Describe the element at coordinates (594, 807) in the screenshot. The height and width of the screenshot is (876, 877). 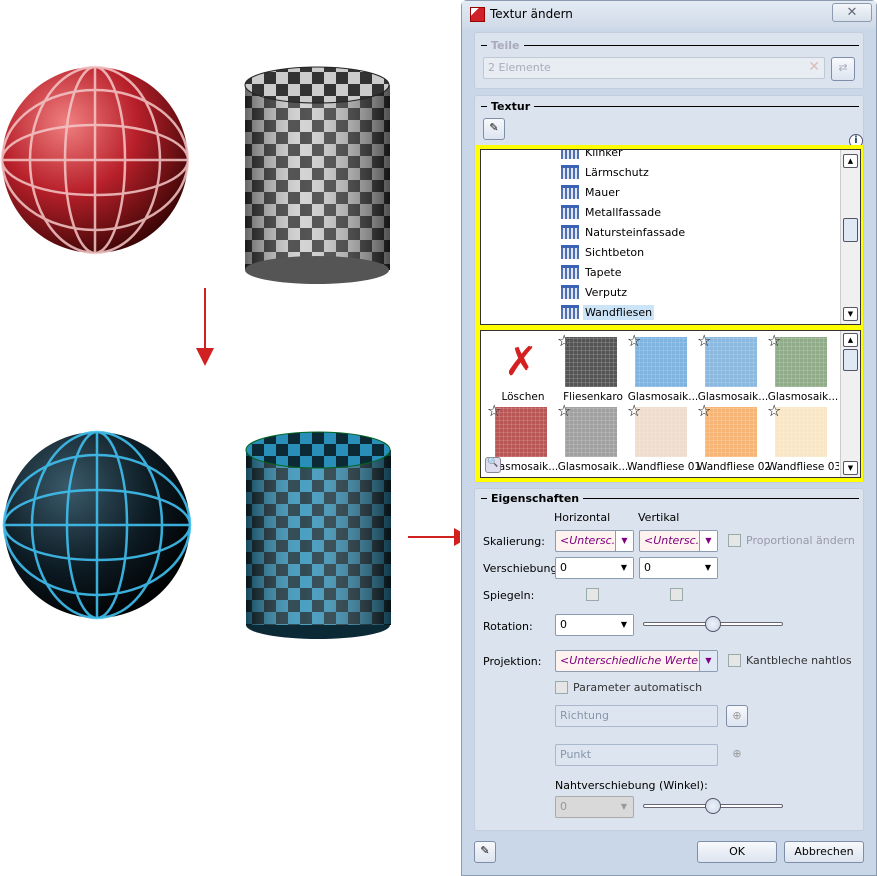
I see `naht-combo: 0 ▼` at that location.